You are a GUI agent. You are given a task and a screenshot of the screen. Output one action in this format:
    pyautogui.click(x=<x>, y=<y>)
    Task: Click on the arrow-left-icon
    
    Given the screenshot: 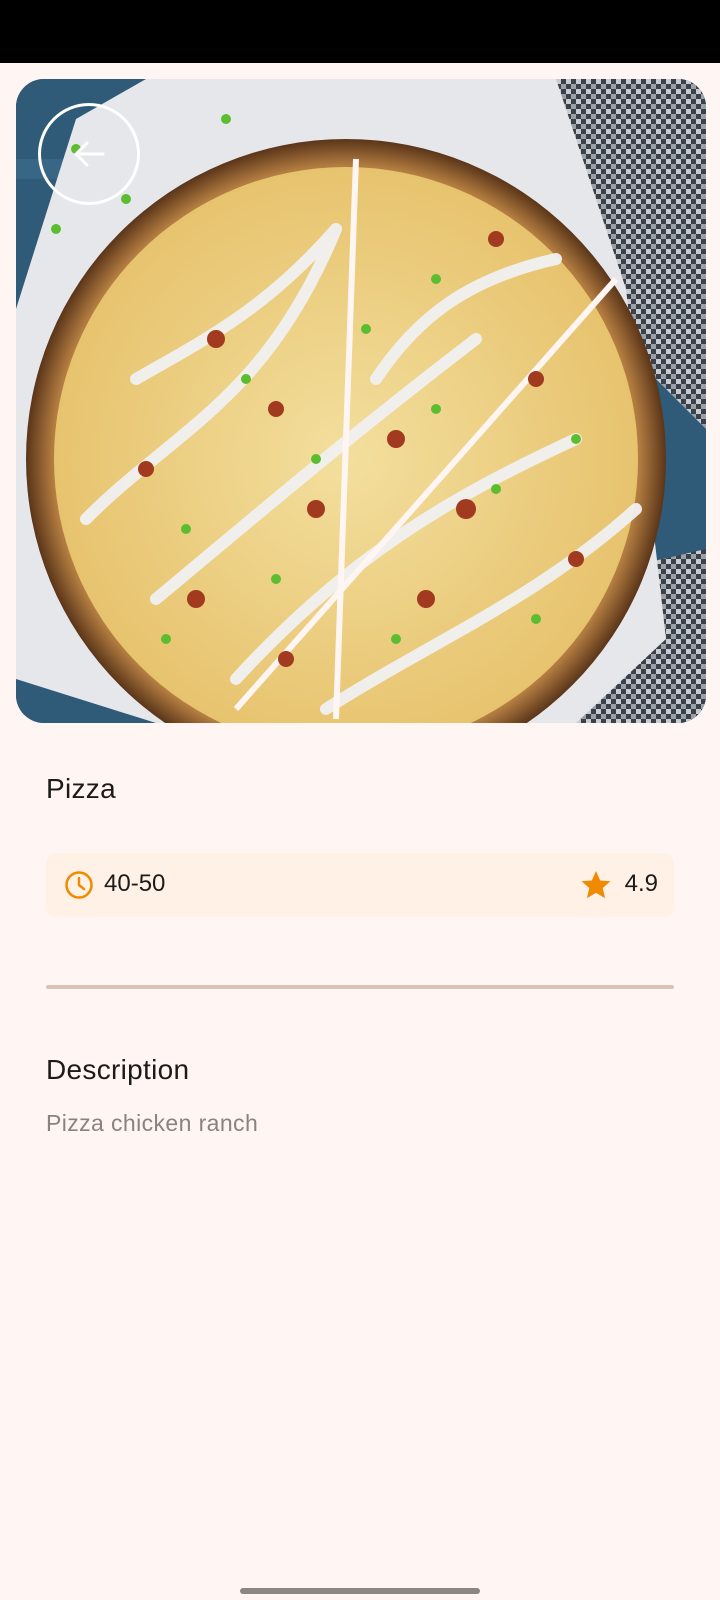 What is the action you would take?
    pyautogui.click(x=89, y=154)
    